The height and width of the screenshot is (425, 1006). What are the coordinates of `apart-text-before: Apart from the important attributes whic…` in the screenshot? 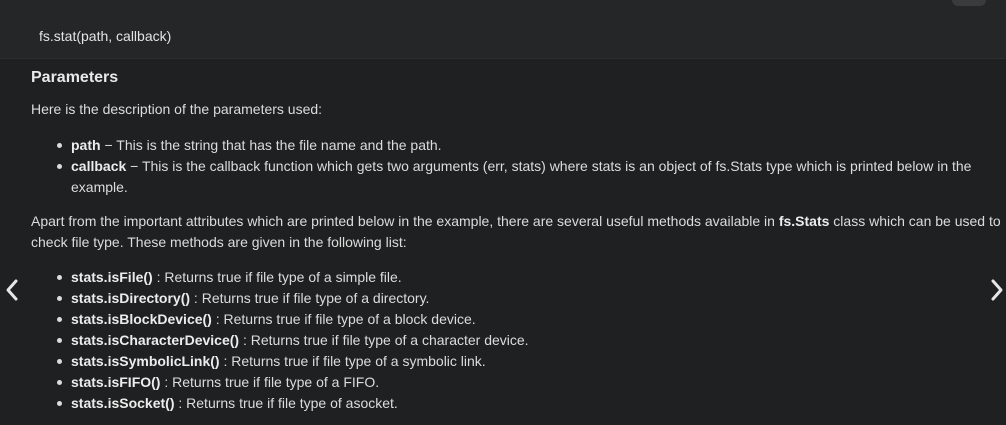 It's located at (405, 221).